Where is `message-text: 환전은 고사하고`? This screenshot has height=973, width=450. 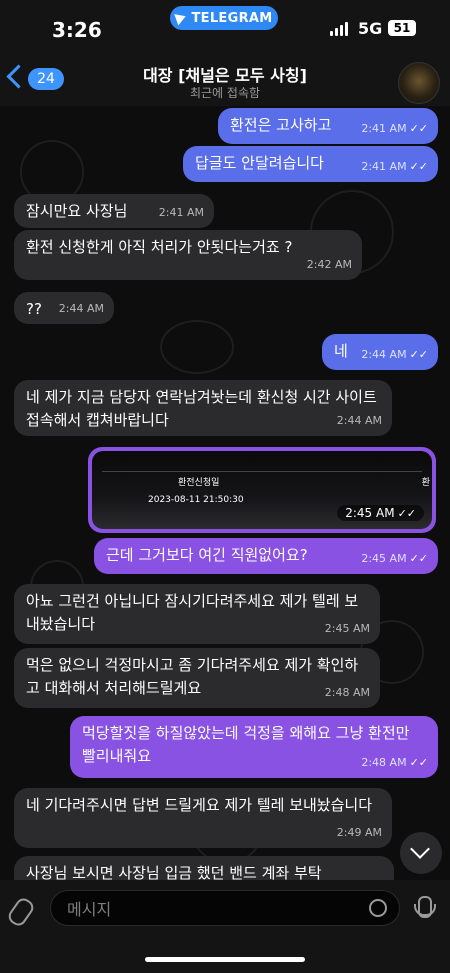 message-text: 환전은 고사하고 is located at coordinates (281, 125).